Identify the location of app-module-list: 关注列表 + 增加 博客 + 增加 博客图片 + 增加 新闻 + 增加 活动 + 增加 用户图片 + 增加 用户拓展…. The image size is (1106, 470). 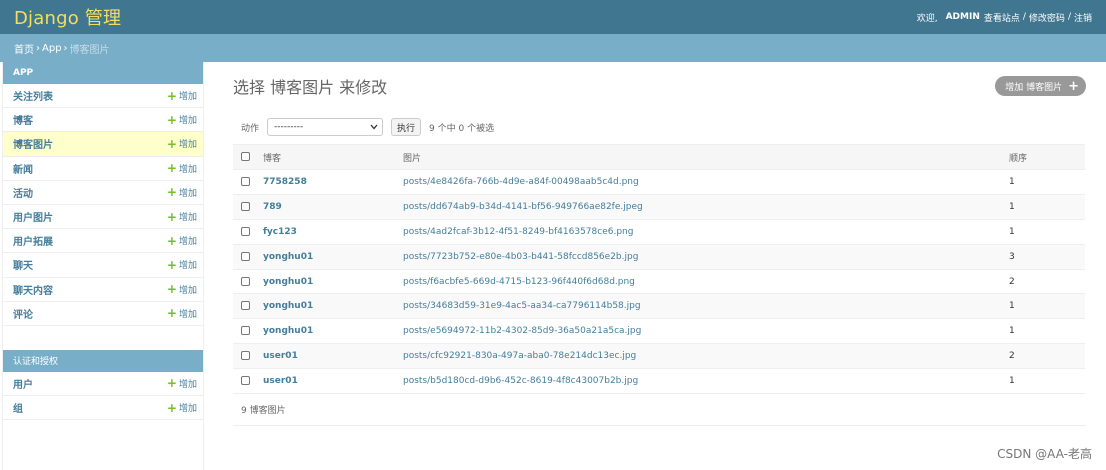
(103, 205).